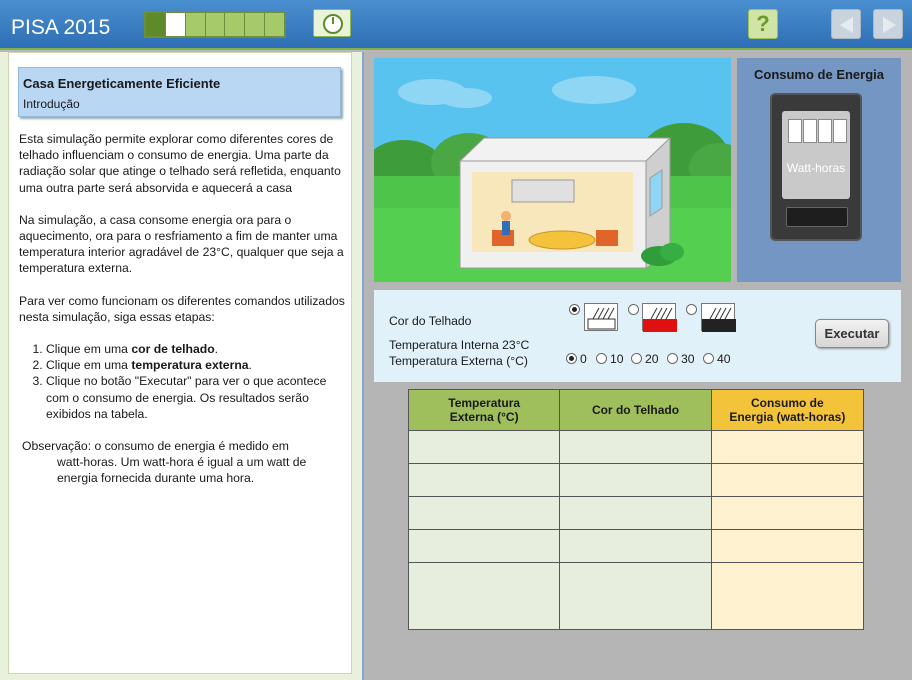 Image resolution: width=912 pixels, height=680 pixels. I want to click on roof-color-label: Cor do Telhado, so click(430, 321).